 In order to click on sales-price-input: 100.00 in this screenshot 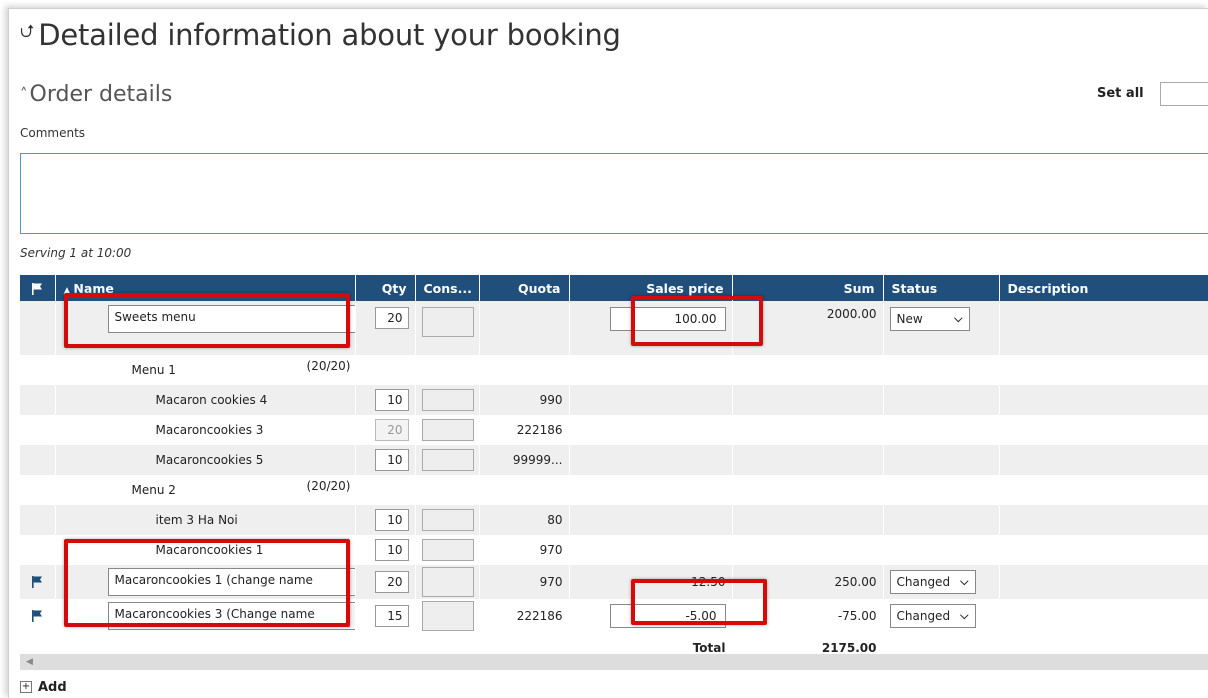, I will do `click(667, 319)`.